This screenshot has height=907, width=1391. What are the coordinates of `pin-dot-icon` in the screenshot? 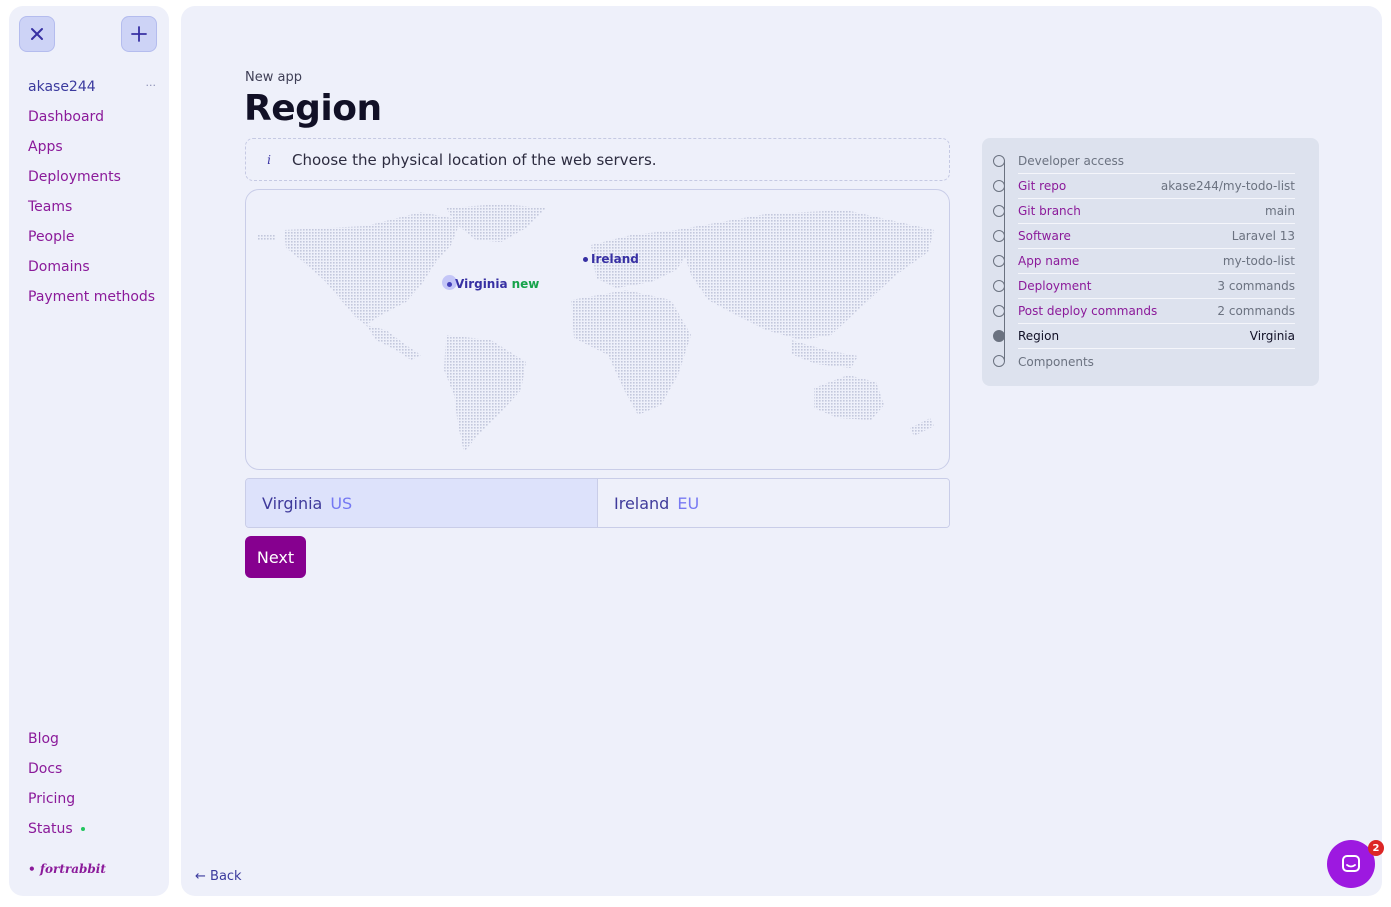 It's located at (585, 259).